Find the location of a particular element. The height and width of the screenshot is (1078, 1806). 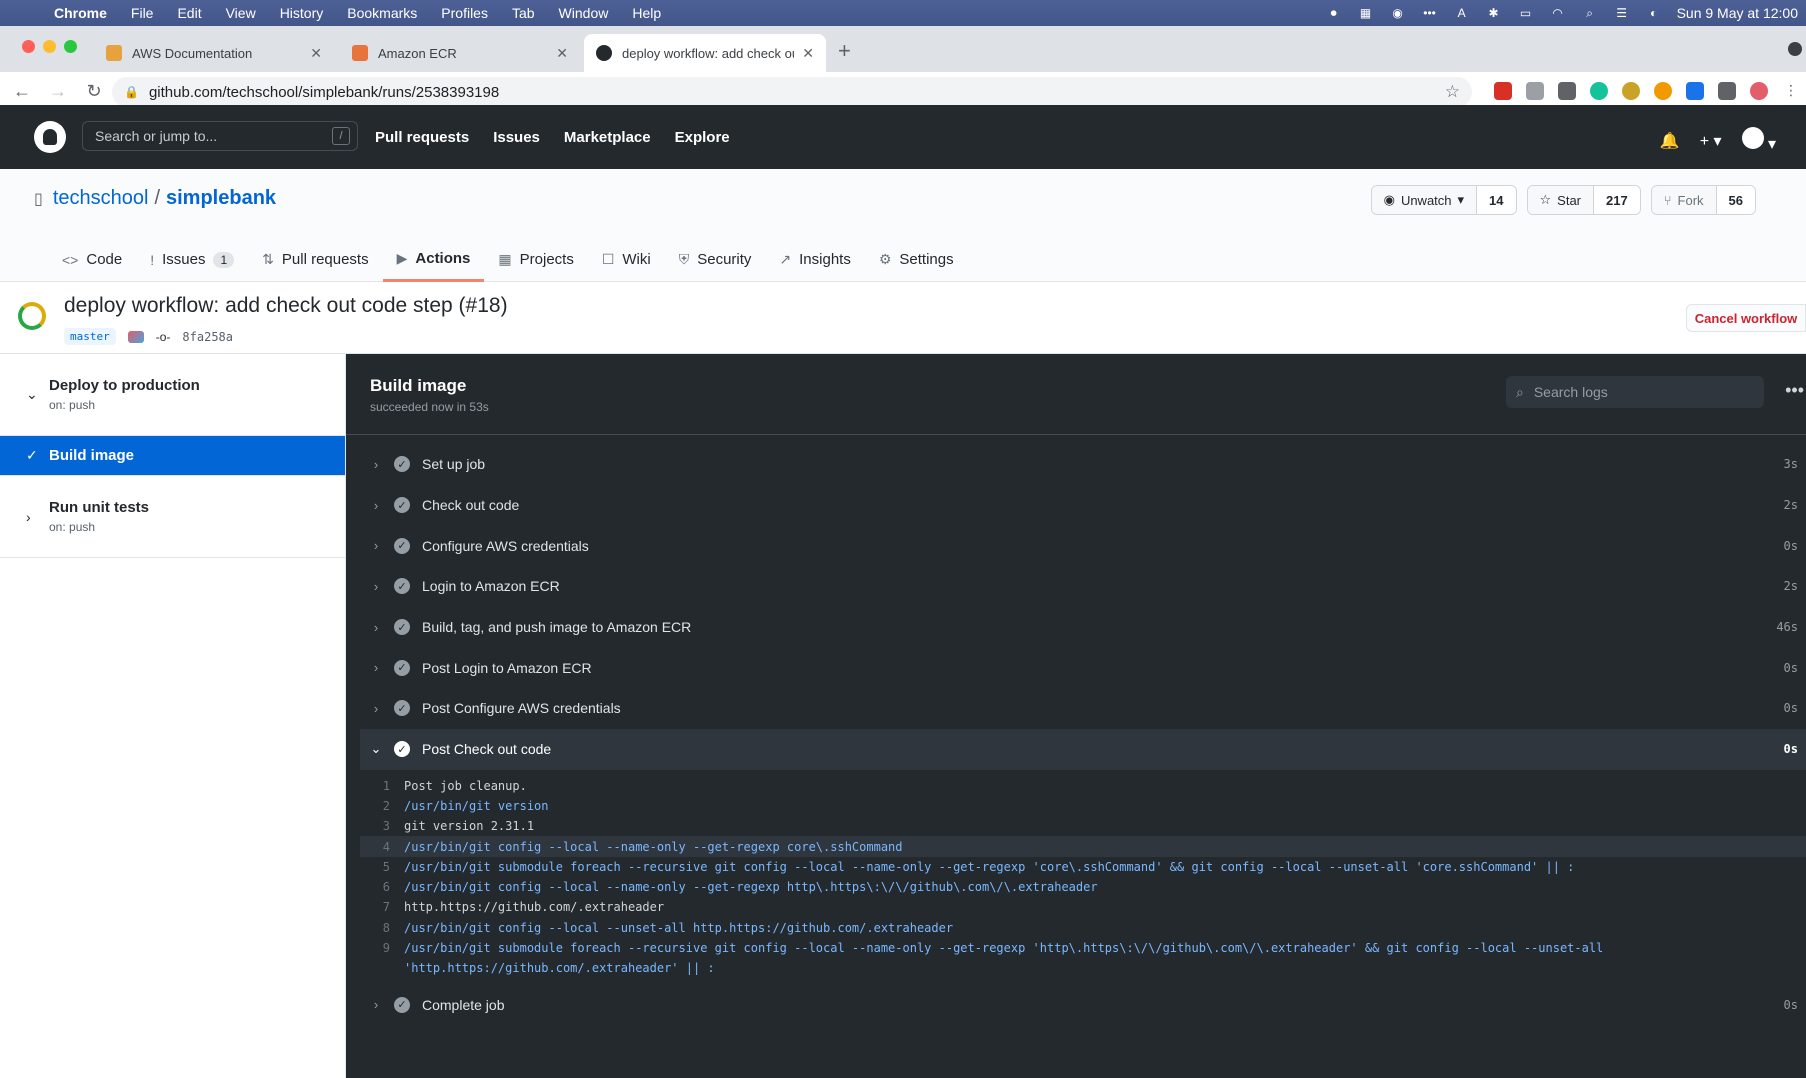

nav-pull-requests: Pull requests is located at coordinates (422, 137).